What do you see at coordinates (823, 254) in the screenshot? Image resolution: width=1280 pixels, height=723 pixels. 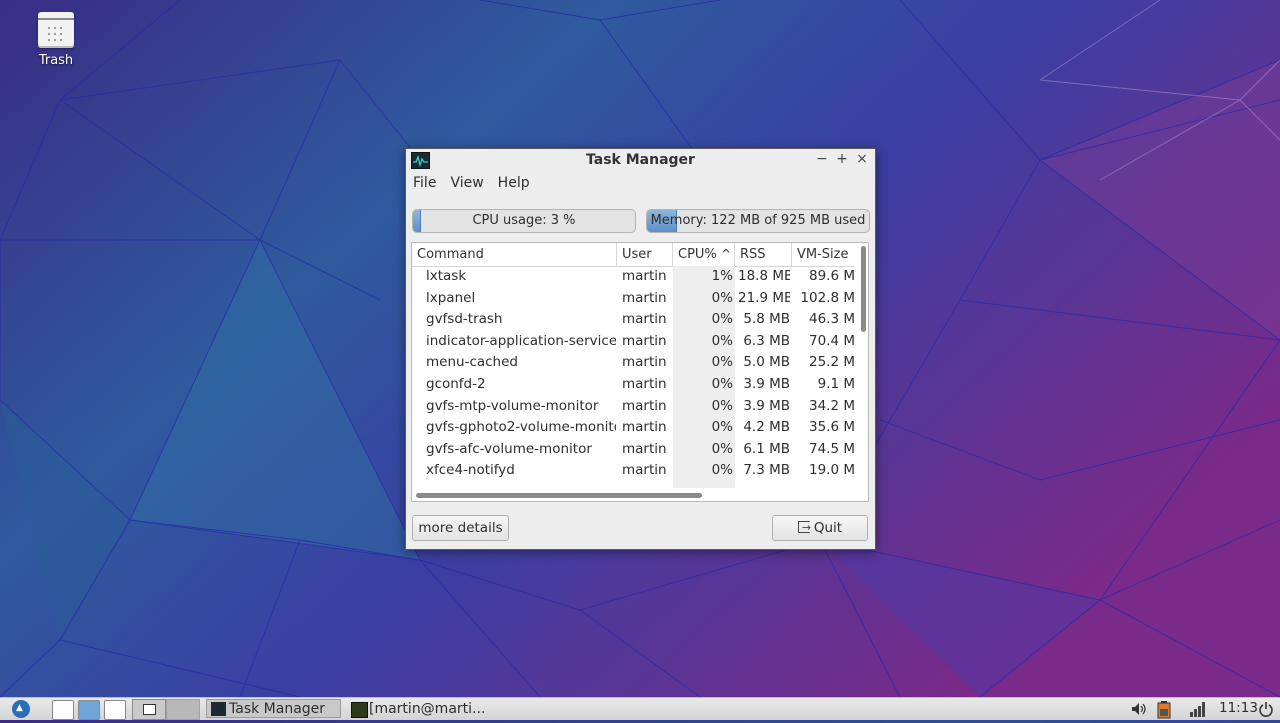 I see `column-header-vmsize: VM-Size` at bounding box center [823, 254].